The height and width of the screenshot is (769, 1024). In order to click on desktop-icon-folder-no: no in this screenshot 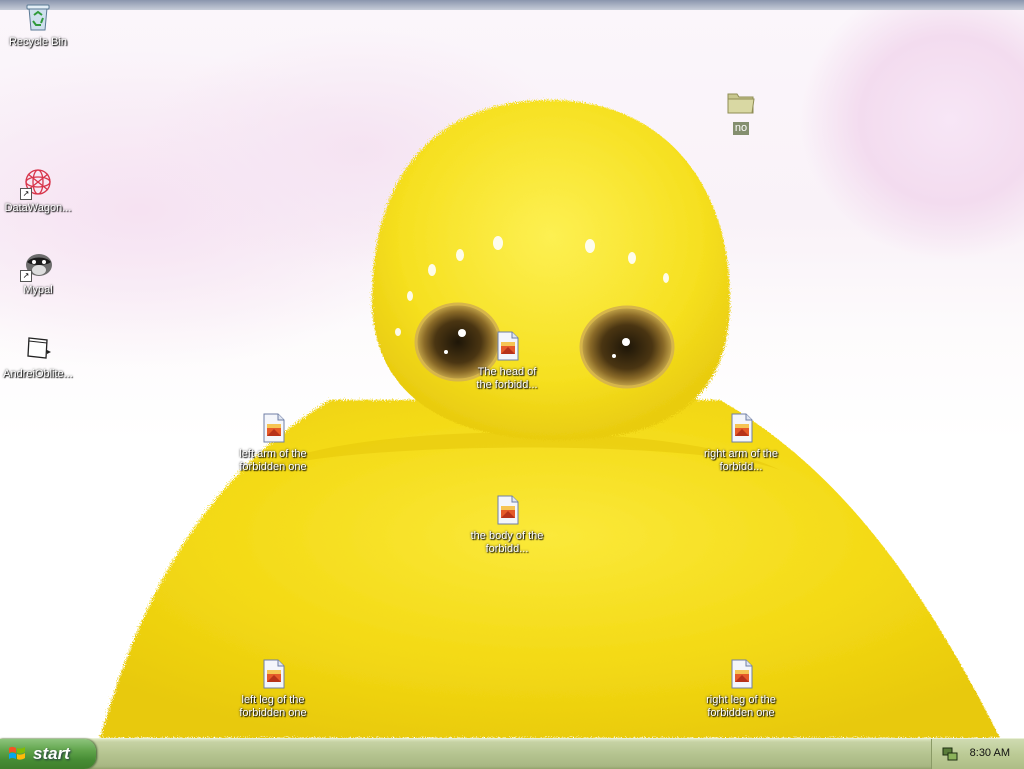, I will do `click(741, 111)`.